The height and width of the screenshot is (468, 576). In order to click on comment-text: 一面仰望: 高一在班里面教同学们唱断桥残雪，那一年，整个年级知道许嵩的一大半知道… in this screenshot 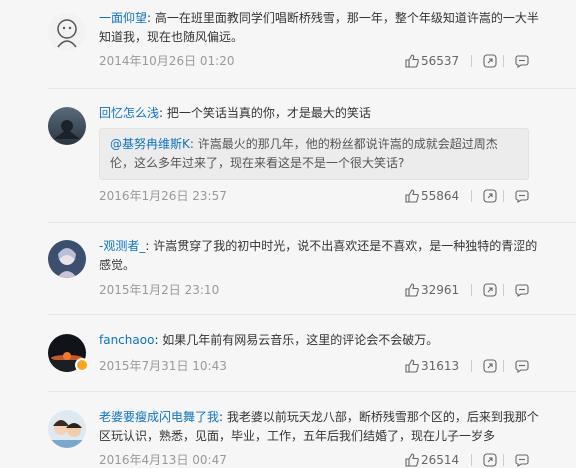, I will do `click(319, 28)`.